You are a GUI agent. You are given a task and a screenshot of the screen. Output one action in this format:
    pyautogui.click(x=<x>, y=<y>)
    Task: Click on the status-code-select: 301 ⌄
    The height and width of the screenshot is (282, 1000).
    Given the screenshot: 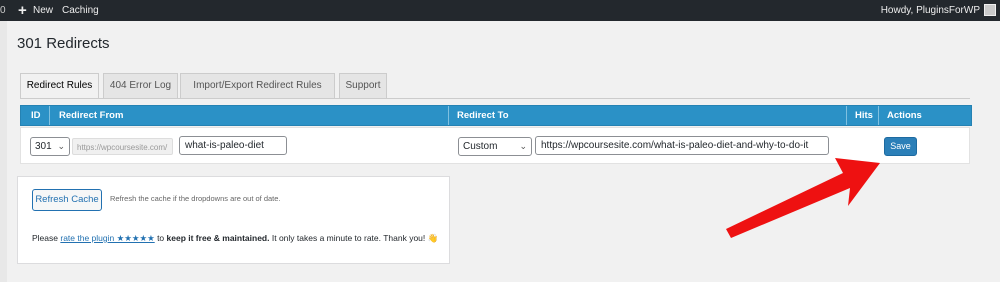 What is the action you would take?
    pyautogui.click(x=50, y=146)
    